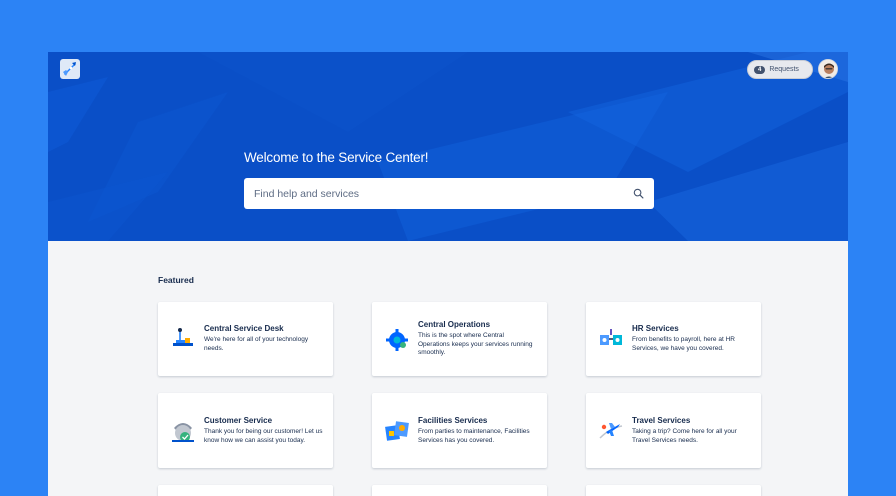  Describe the element at coordinates (434, 193) in the screenshot. I see `search-input` at that location.